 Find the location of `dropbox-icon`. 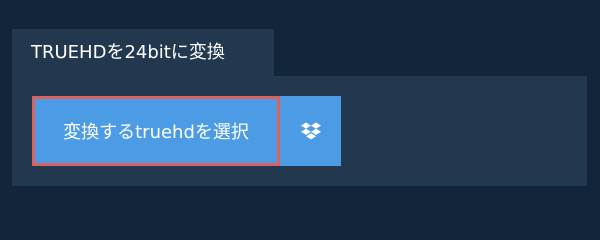

dropbox-icon is located at coordinates (310, 131).